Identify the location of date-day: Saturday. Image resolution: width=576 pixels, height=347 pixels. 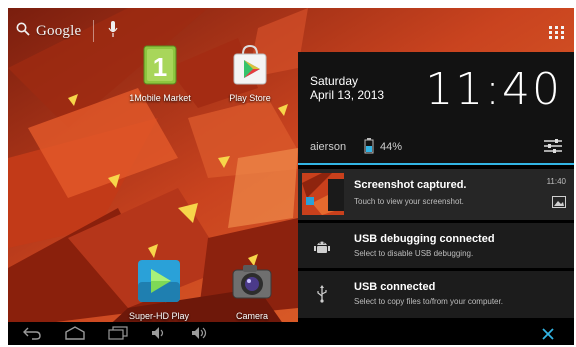
(334, 81).